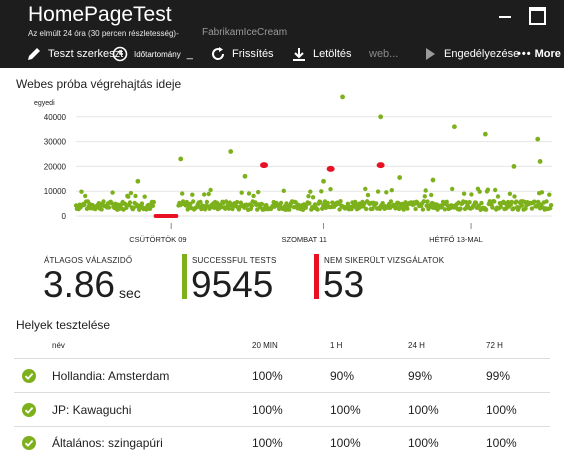  Describe the element at coordinates (99, 84) in the screenshot. I see `chart-title: Webes próba végrehajtás ideje` at that location.